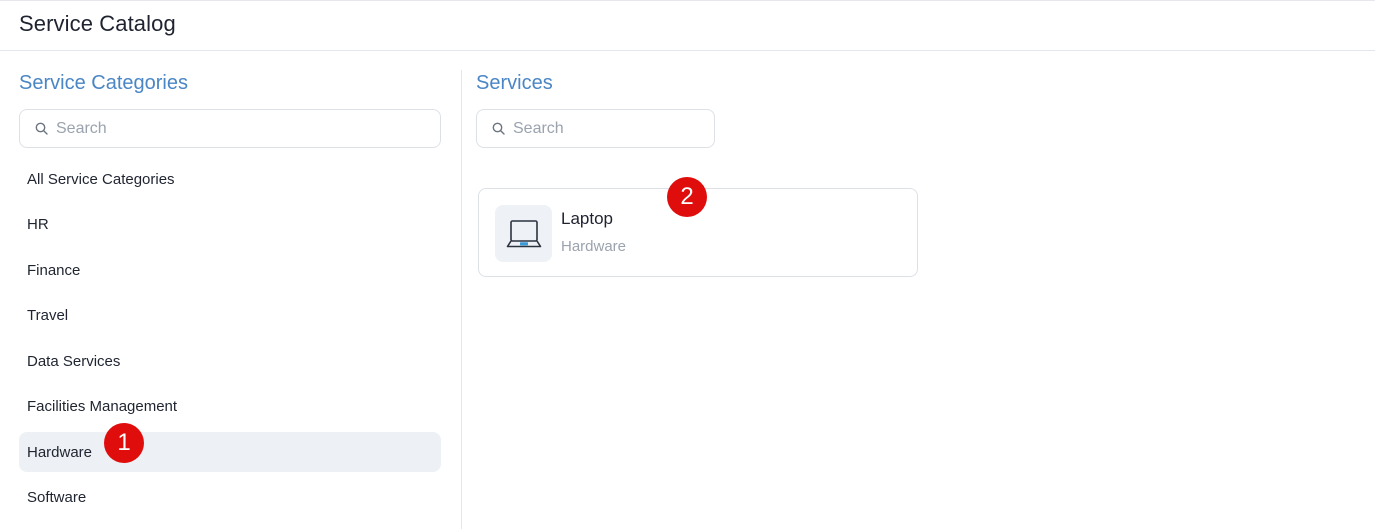 The image size is (1375, 529). Describe the element at coordinates (461, 299) in the screenshot. I see `panel-divider` at that location.